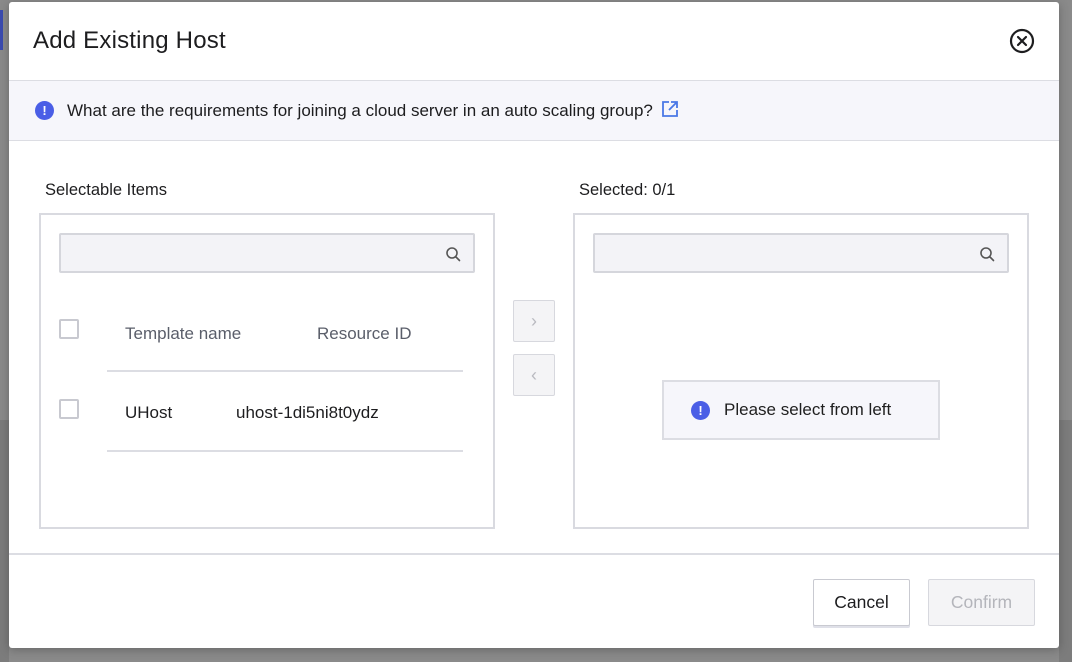  I want to click on cancel-button: Cancel, so click(861, 602).